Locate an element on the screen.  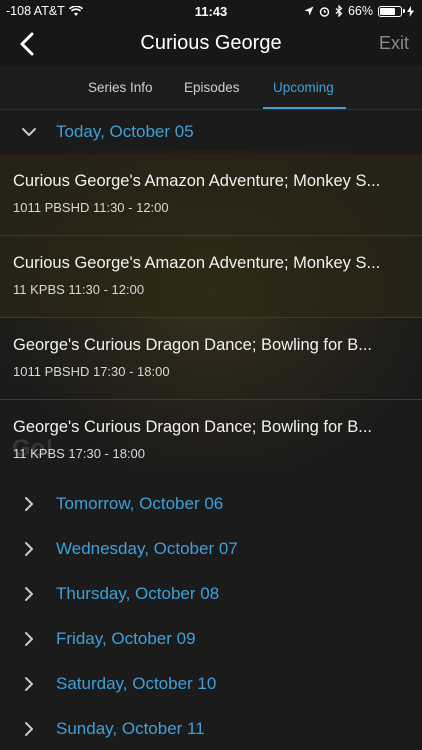
alarm-icon is located at coordinates (324, 11).